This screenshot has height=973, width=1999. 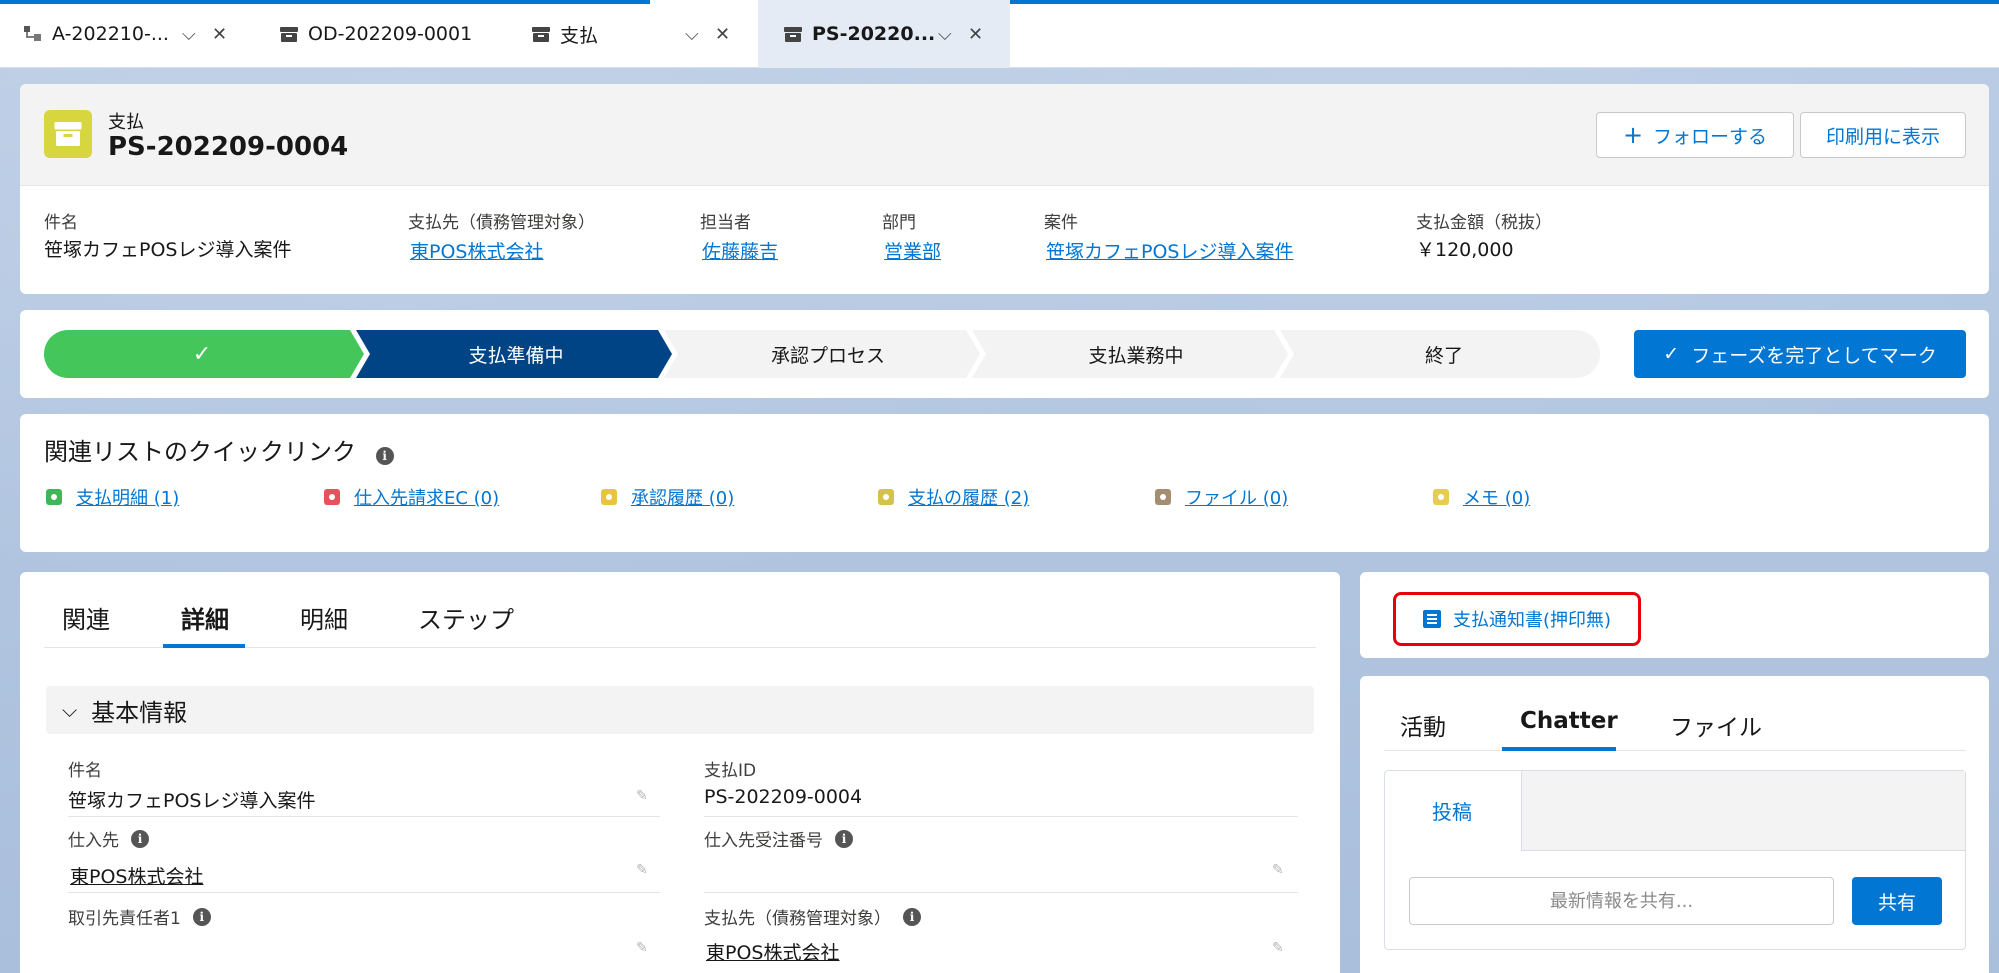 I want to click on field-label: 仕入先受注番号 i, so click(x=778, y=838).